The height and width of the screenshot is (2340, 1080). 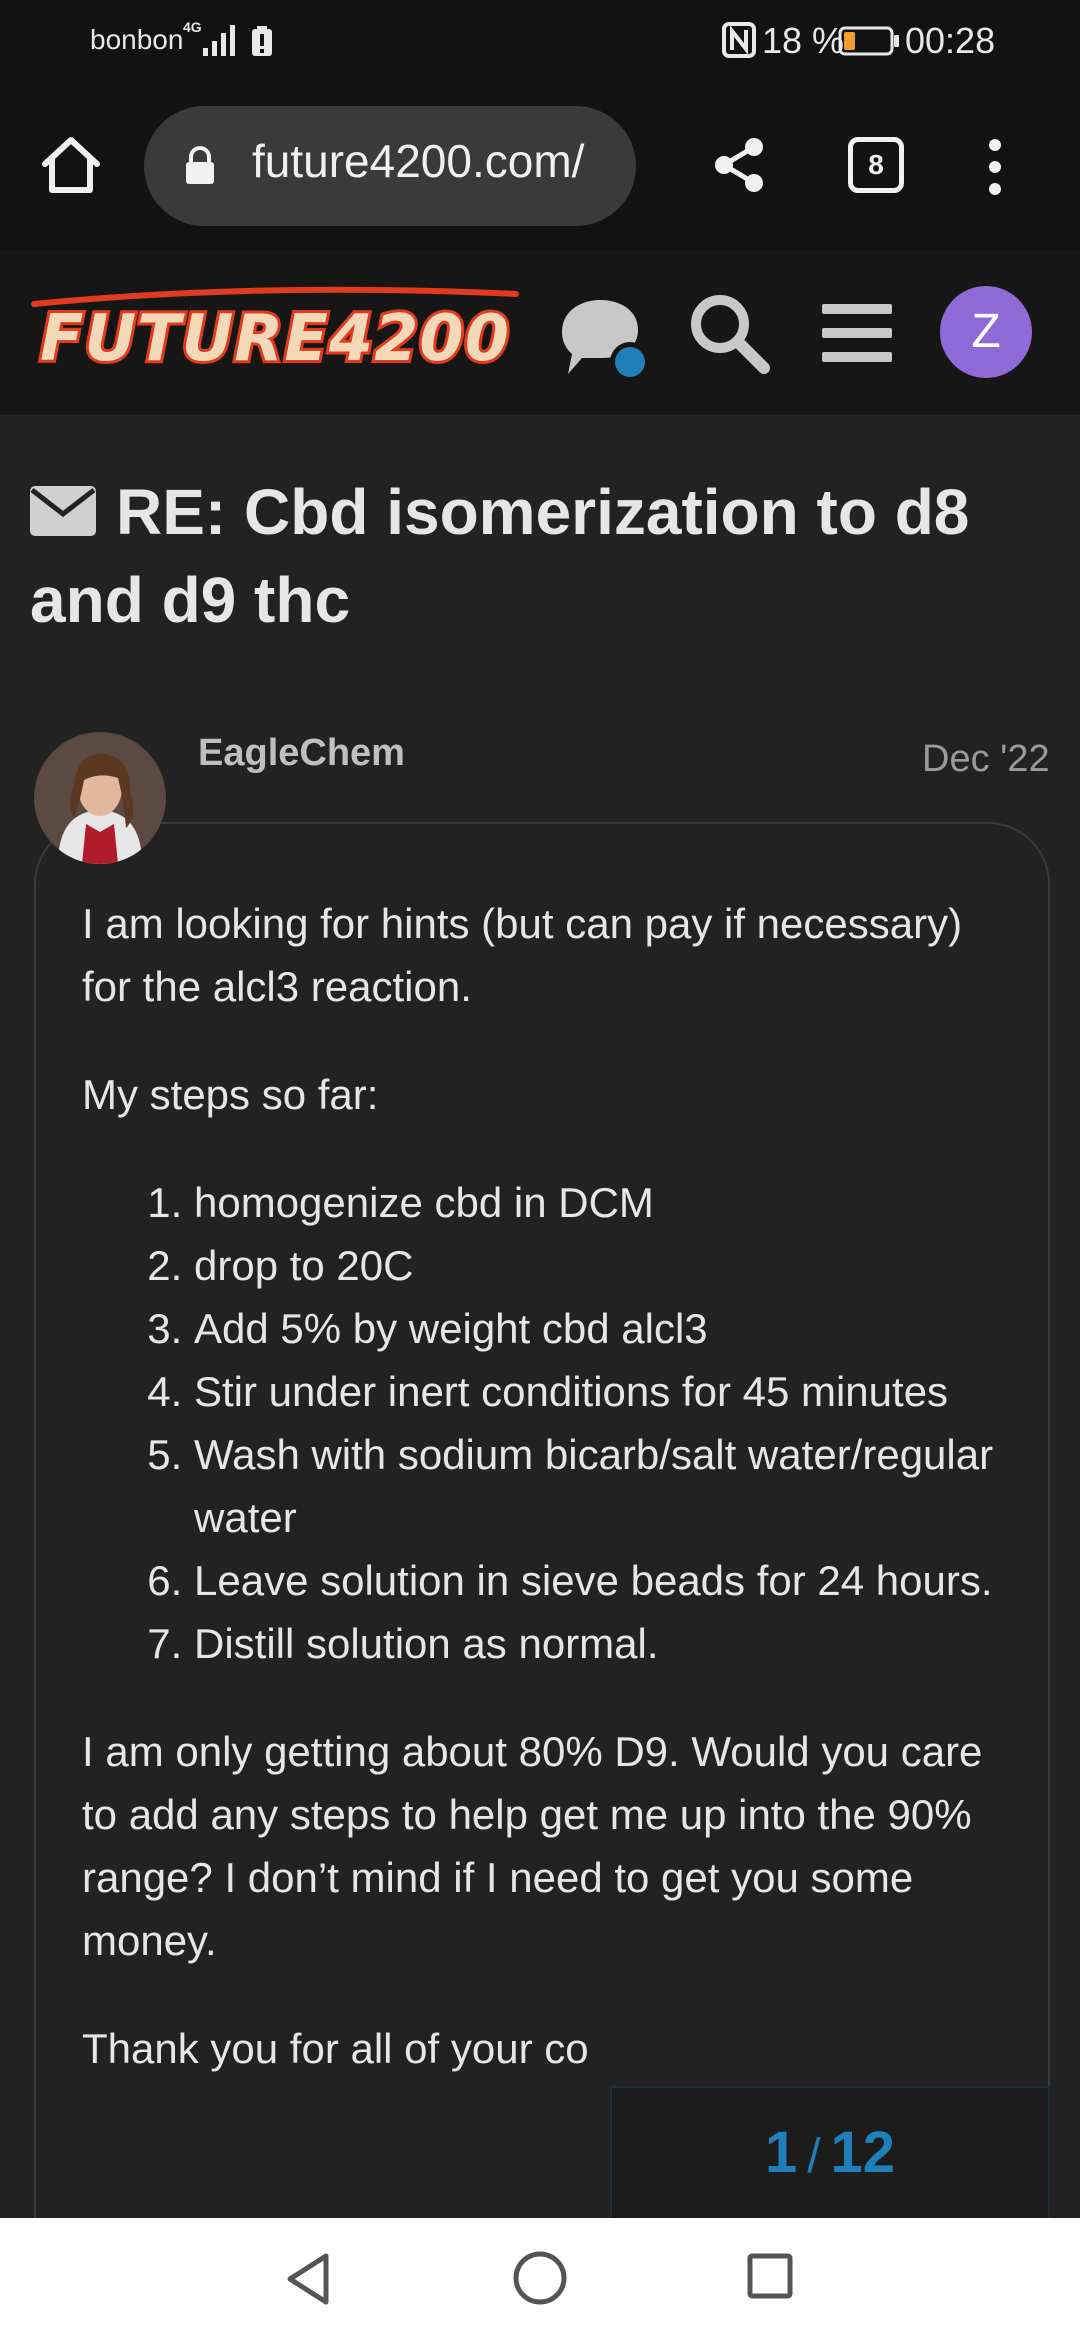 What do you see at coordinates (63, 511) in the screenshot?
I see `envelope-icon` at bounding box center [63, 511].